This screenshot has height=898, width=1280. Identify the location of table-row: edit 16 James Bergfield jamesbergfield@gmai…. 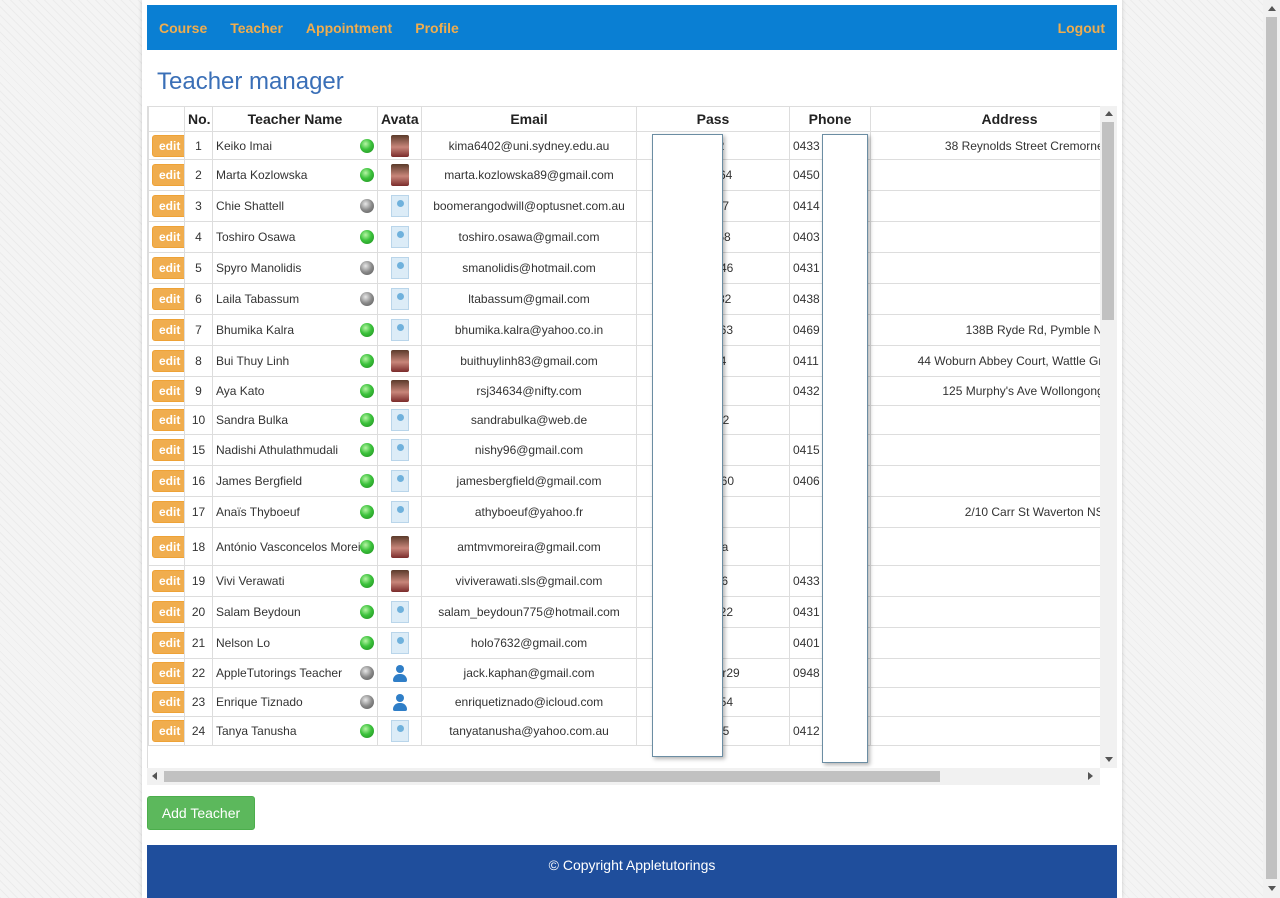
(624, 481).